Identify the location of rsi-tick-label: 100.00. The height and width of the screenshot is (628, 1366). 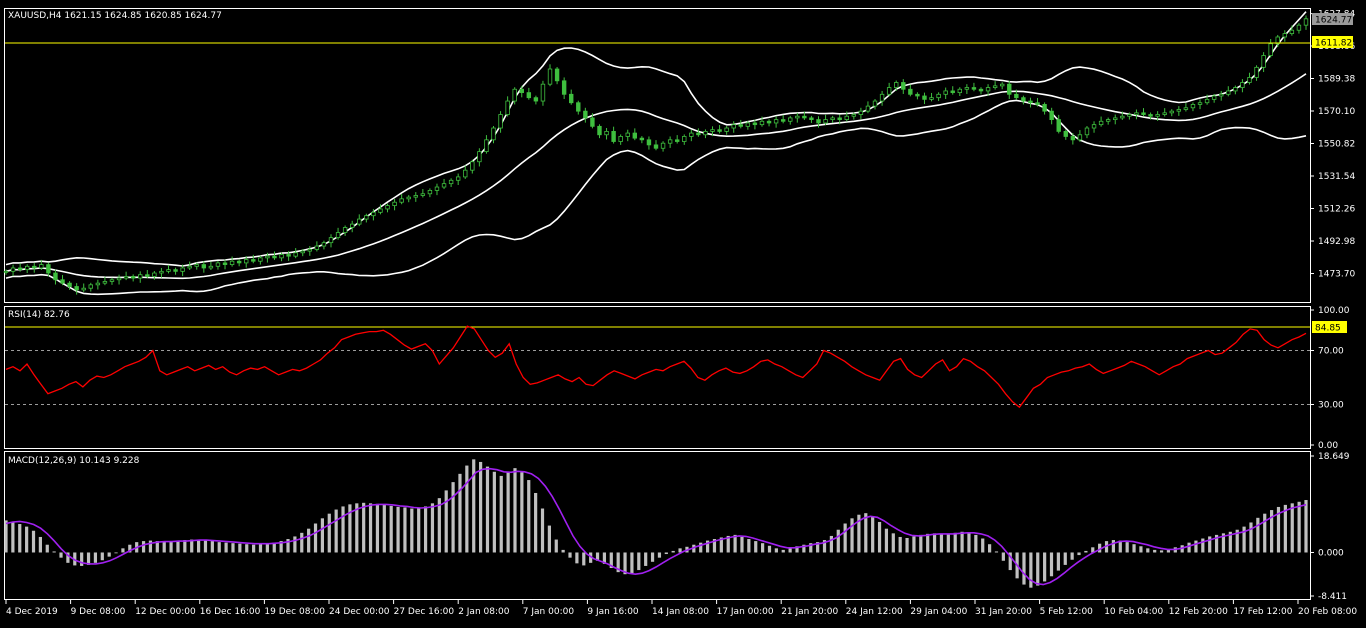
(1334, 311).